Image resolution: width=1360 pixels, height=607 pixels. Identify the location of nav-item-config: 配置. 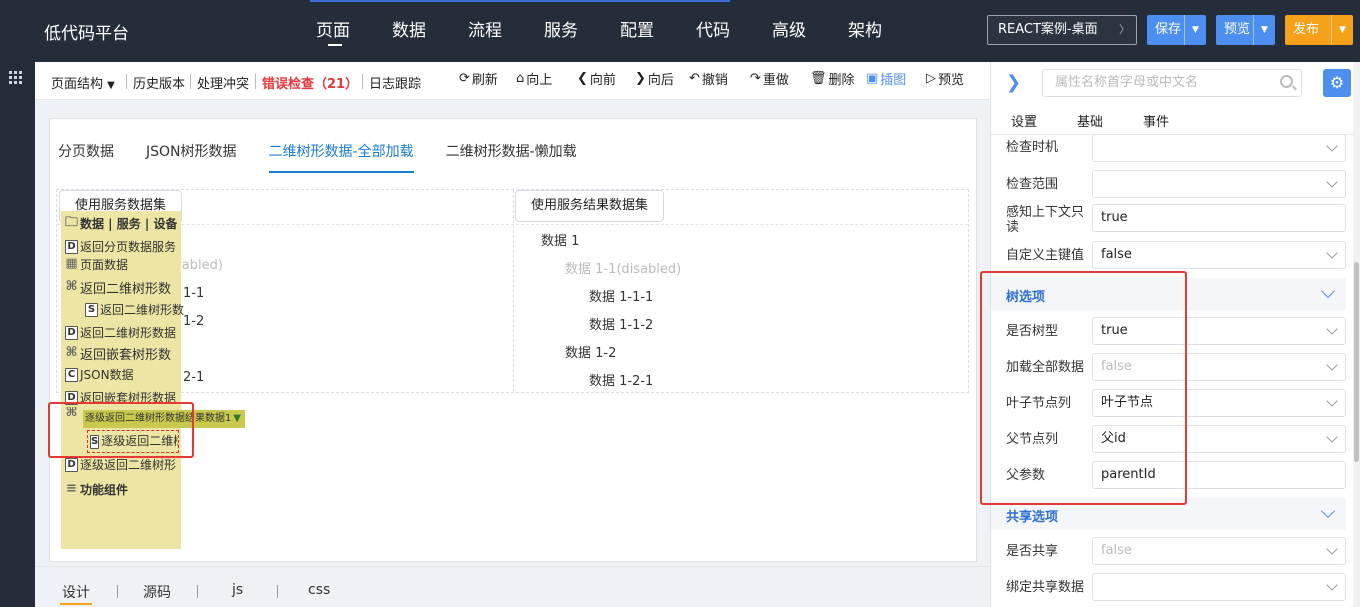
(658, 31).